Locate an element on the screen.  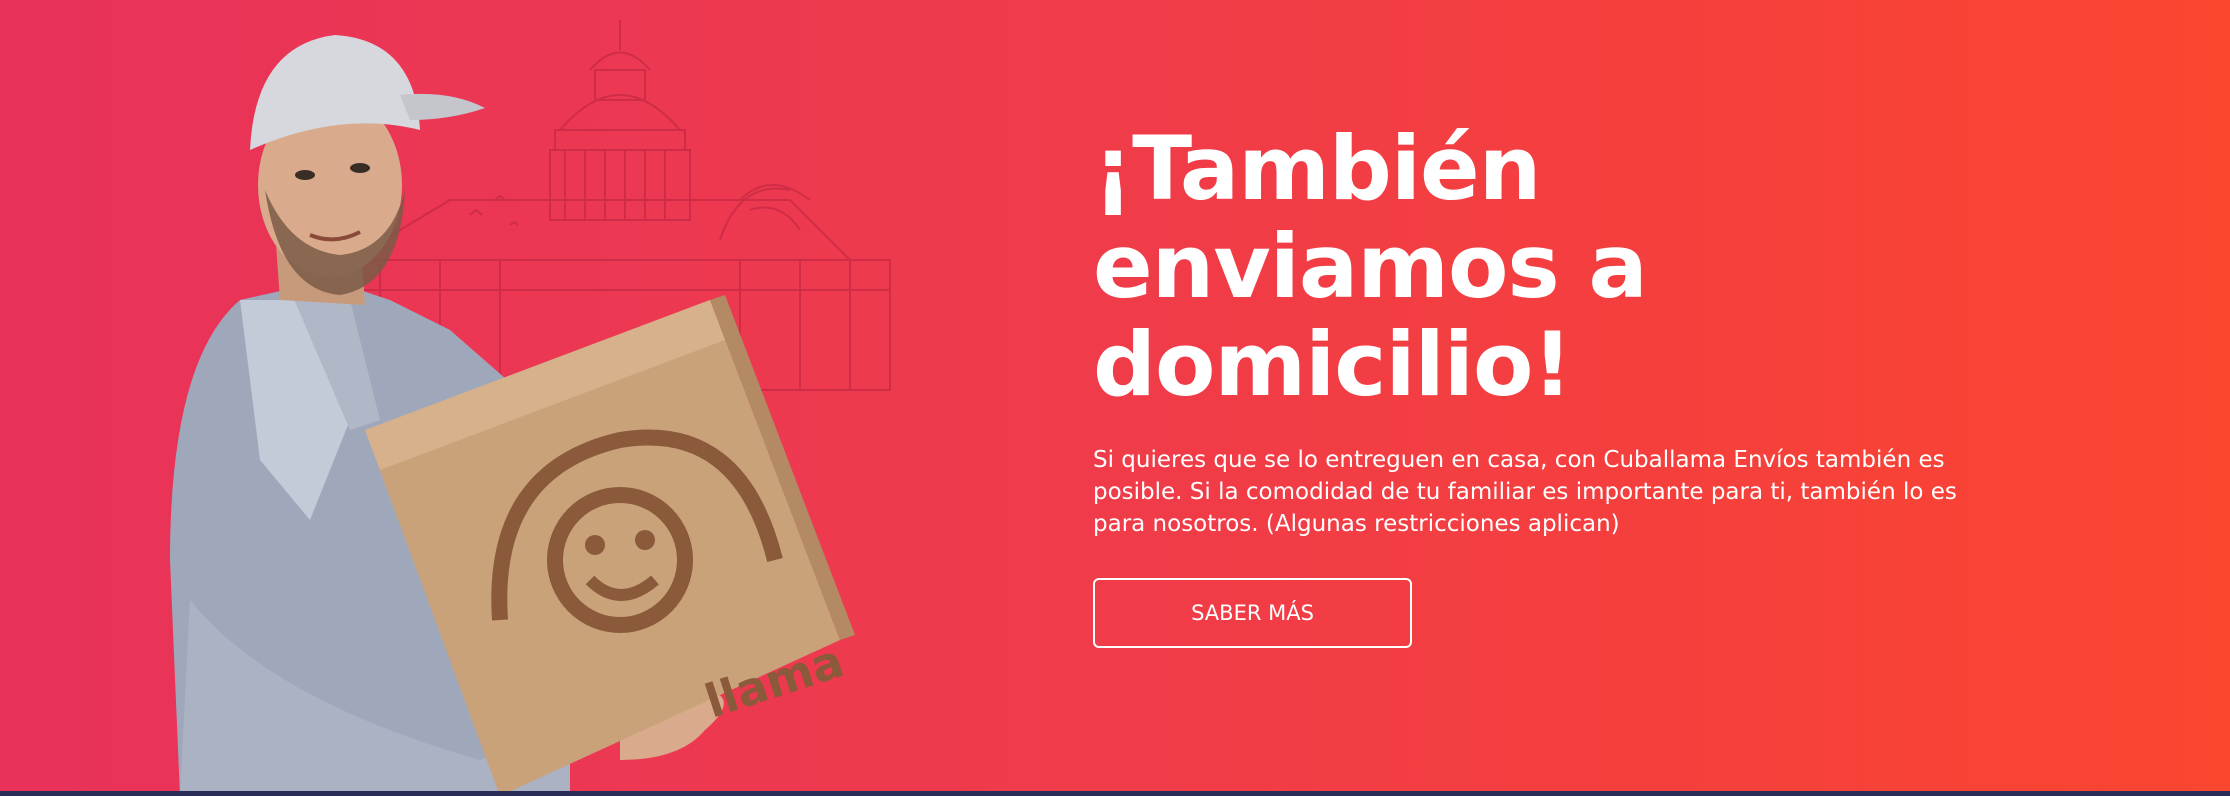
headline-line-3: domicilio! is located at coordinates (1333, 364).